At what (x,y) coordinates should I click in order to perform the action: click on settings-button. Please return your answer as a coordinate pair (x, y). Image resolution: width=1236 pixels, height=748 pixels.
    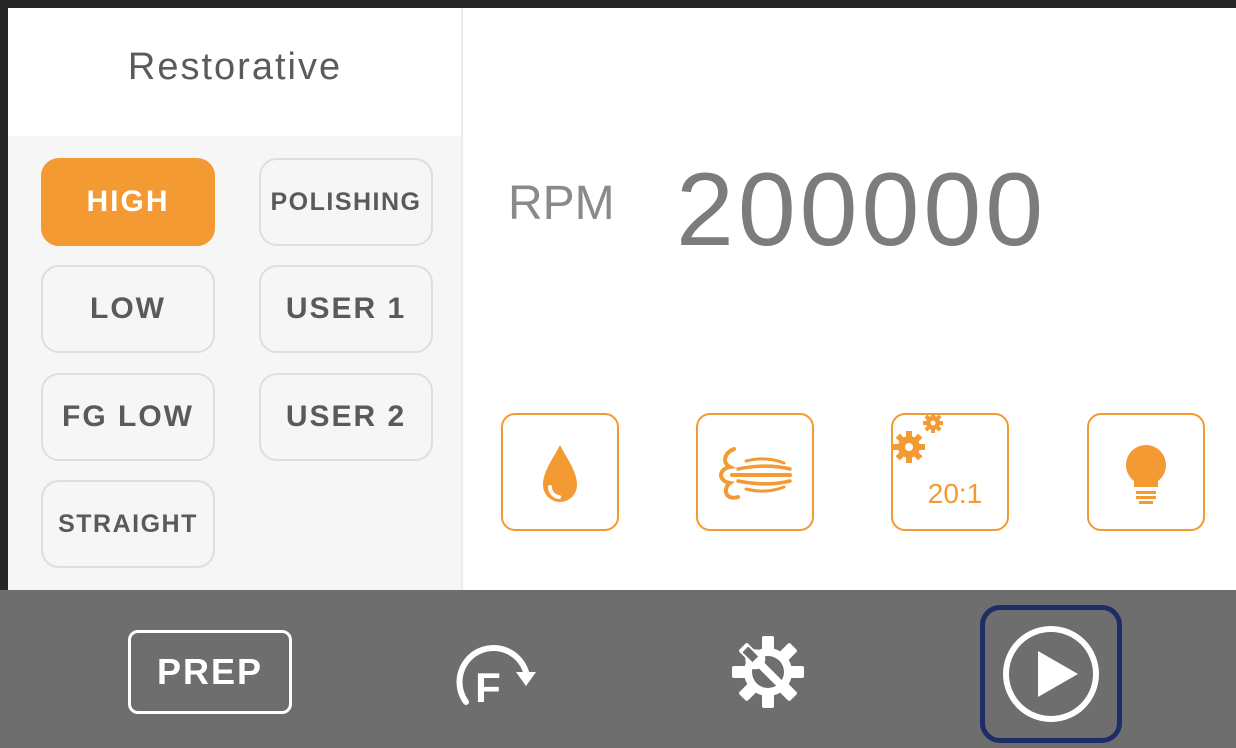
    Looking at the image, I should click on (768, 672).